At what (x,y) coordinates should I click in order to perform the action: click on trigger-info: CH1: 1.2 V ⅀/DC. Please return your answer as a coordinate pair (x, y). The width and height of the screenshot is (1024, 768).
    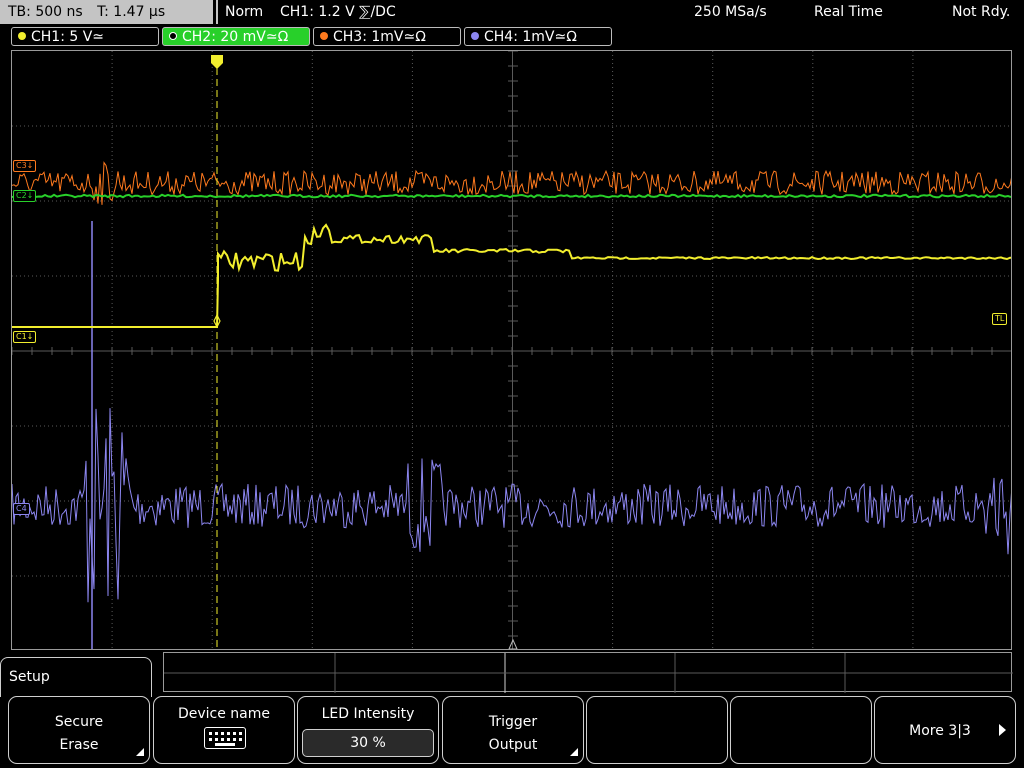
    Looking at the image, I should click on (338, 12).